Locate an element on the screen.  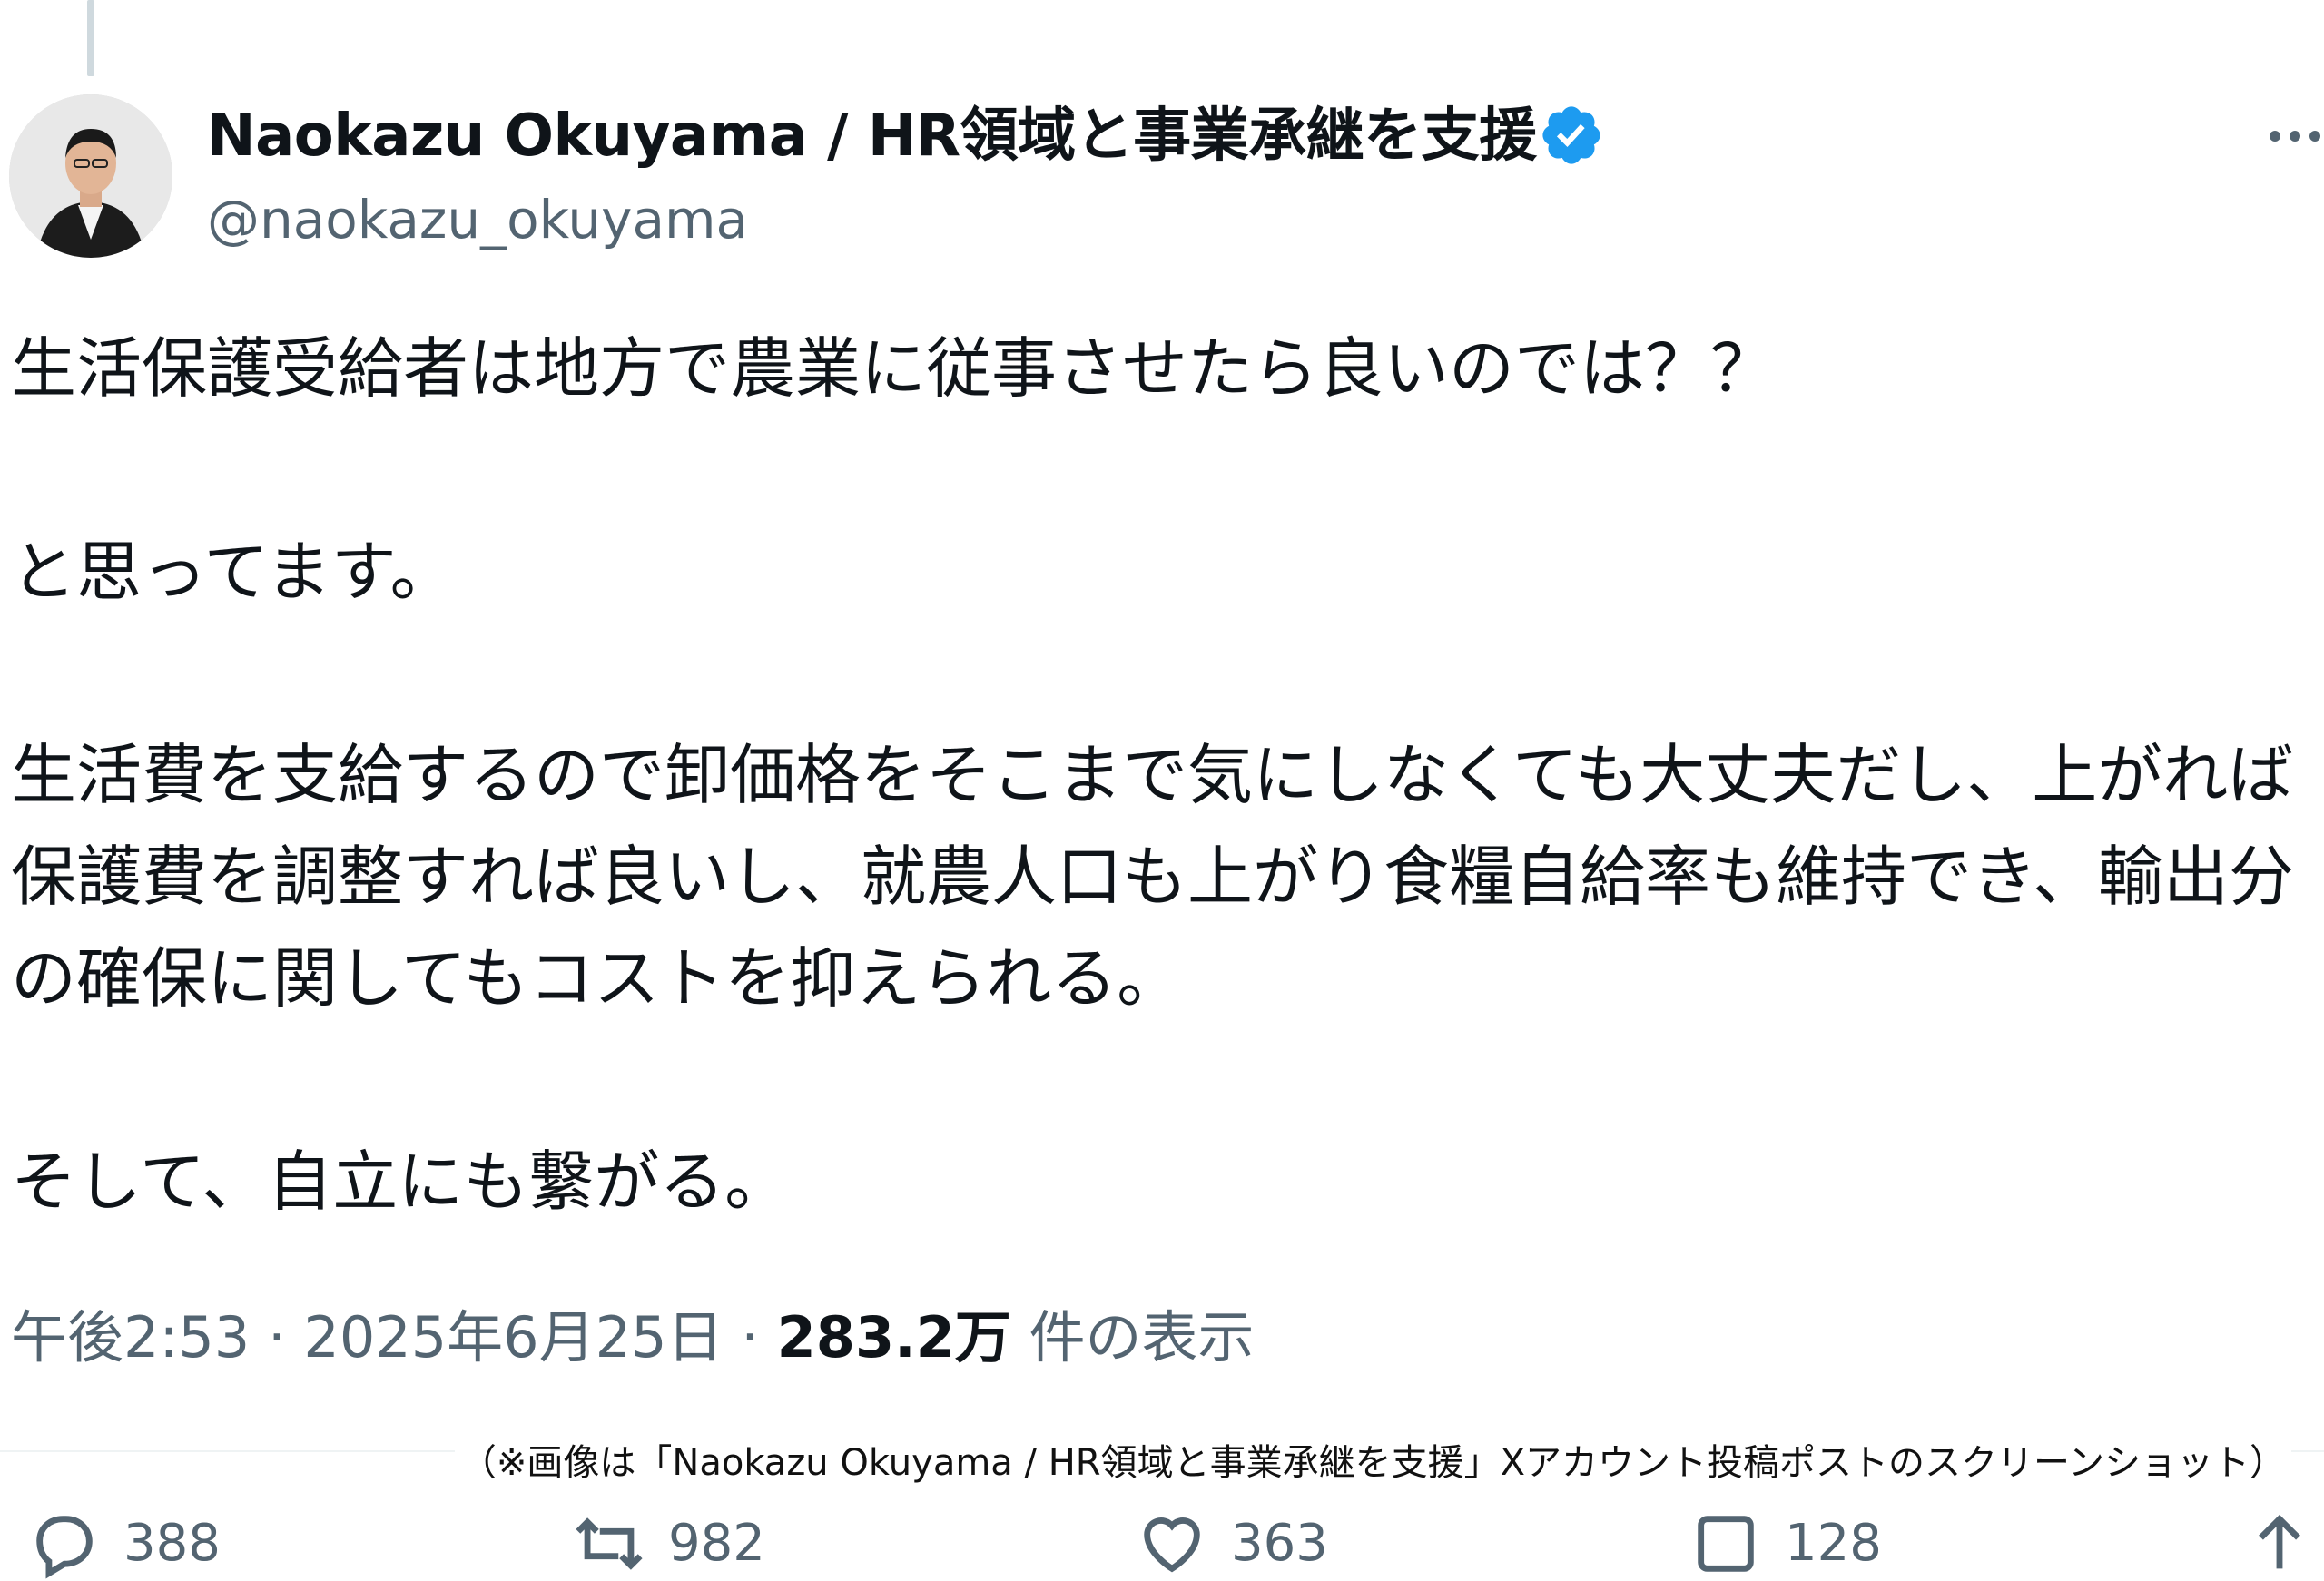
repost-button: 982 is located at coordinates (668, 1544).